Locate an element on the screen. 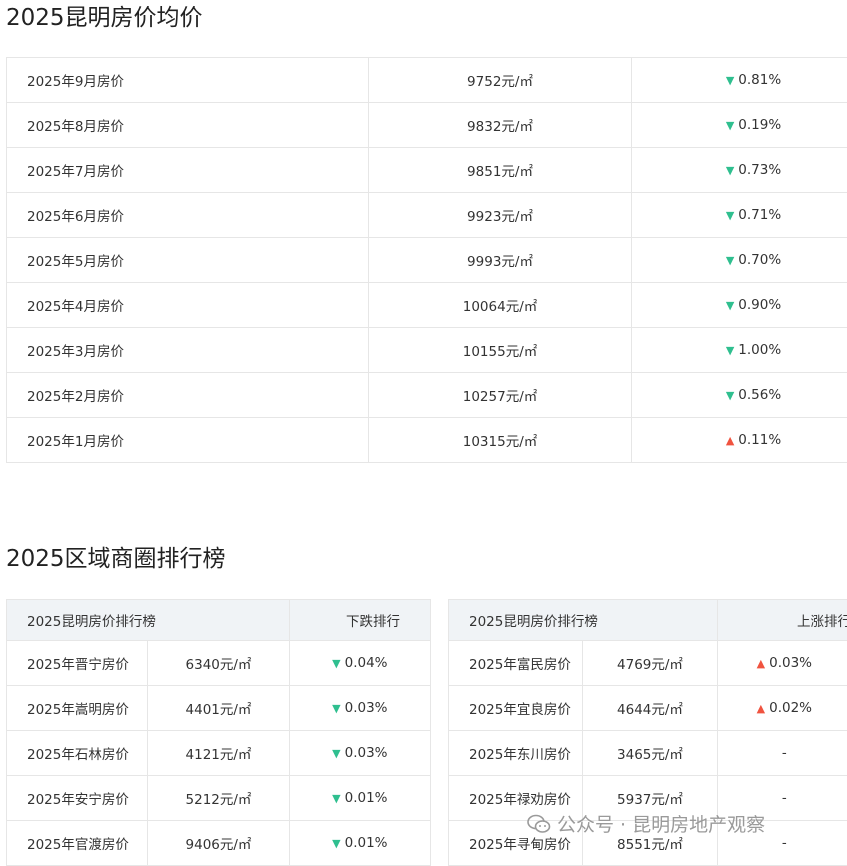 Image resolution: width=847 pixels, height=866 pixels. month-label: 2025年1月房价 is located at coordinates (188, 440).